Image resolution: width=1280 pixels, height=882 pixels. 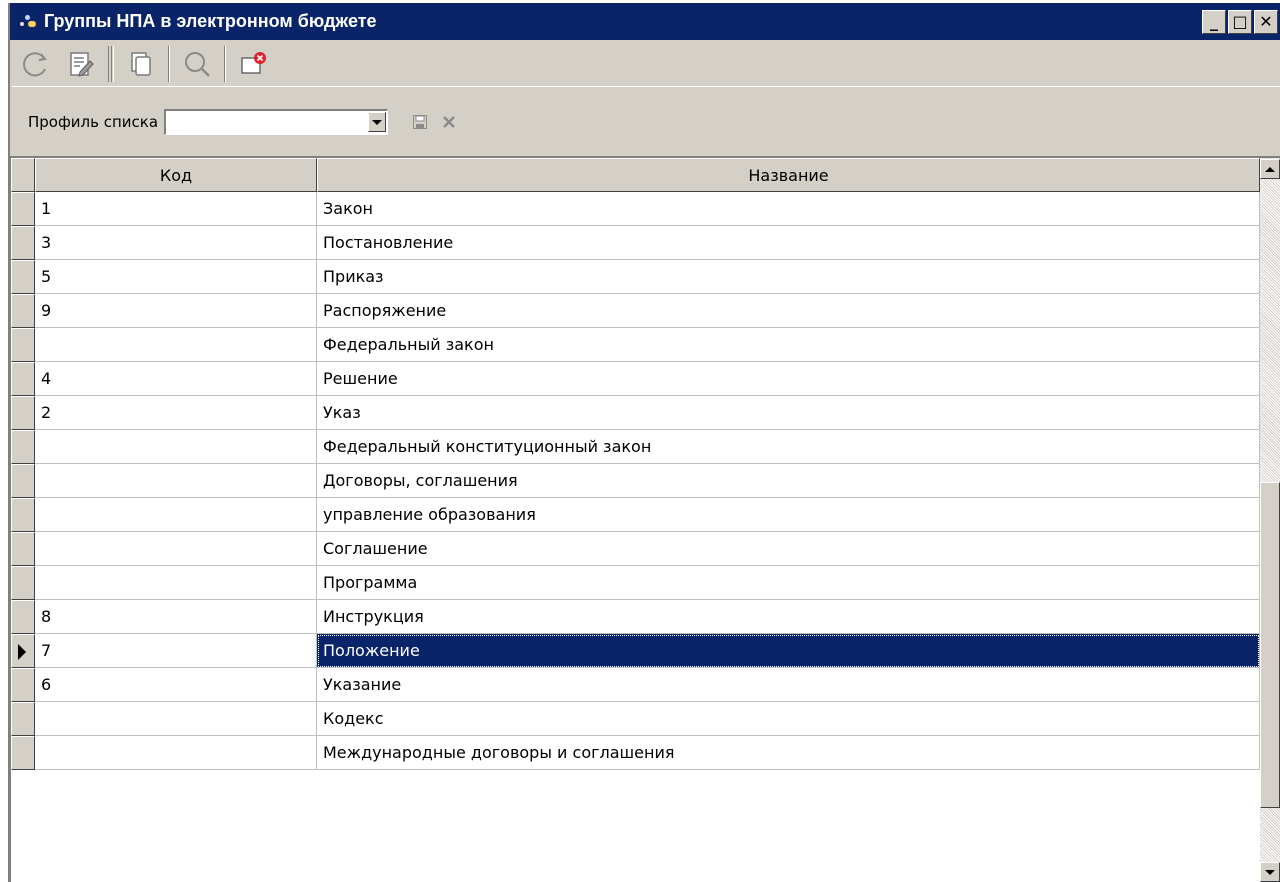 I want to click on table-row: Международные договоры и соглашения, so click(x=635, y=753).